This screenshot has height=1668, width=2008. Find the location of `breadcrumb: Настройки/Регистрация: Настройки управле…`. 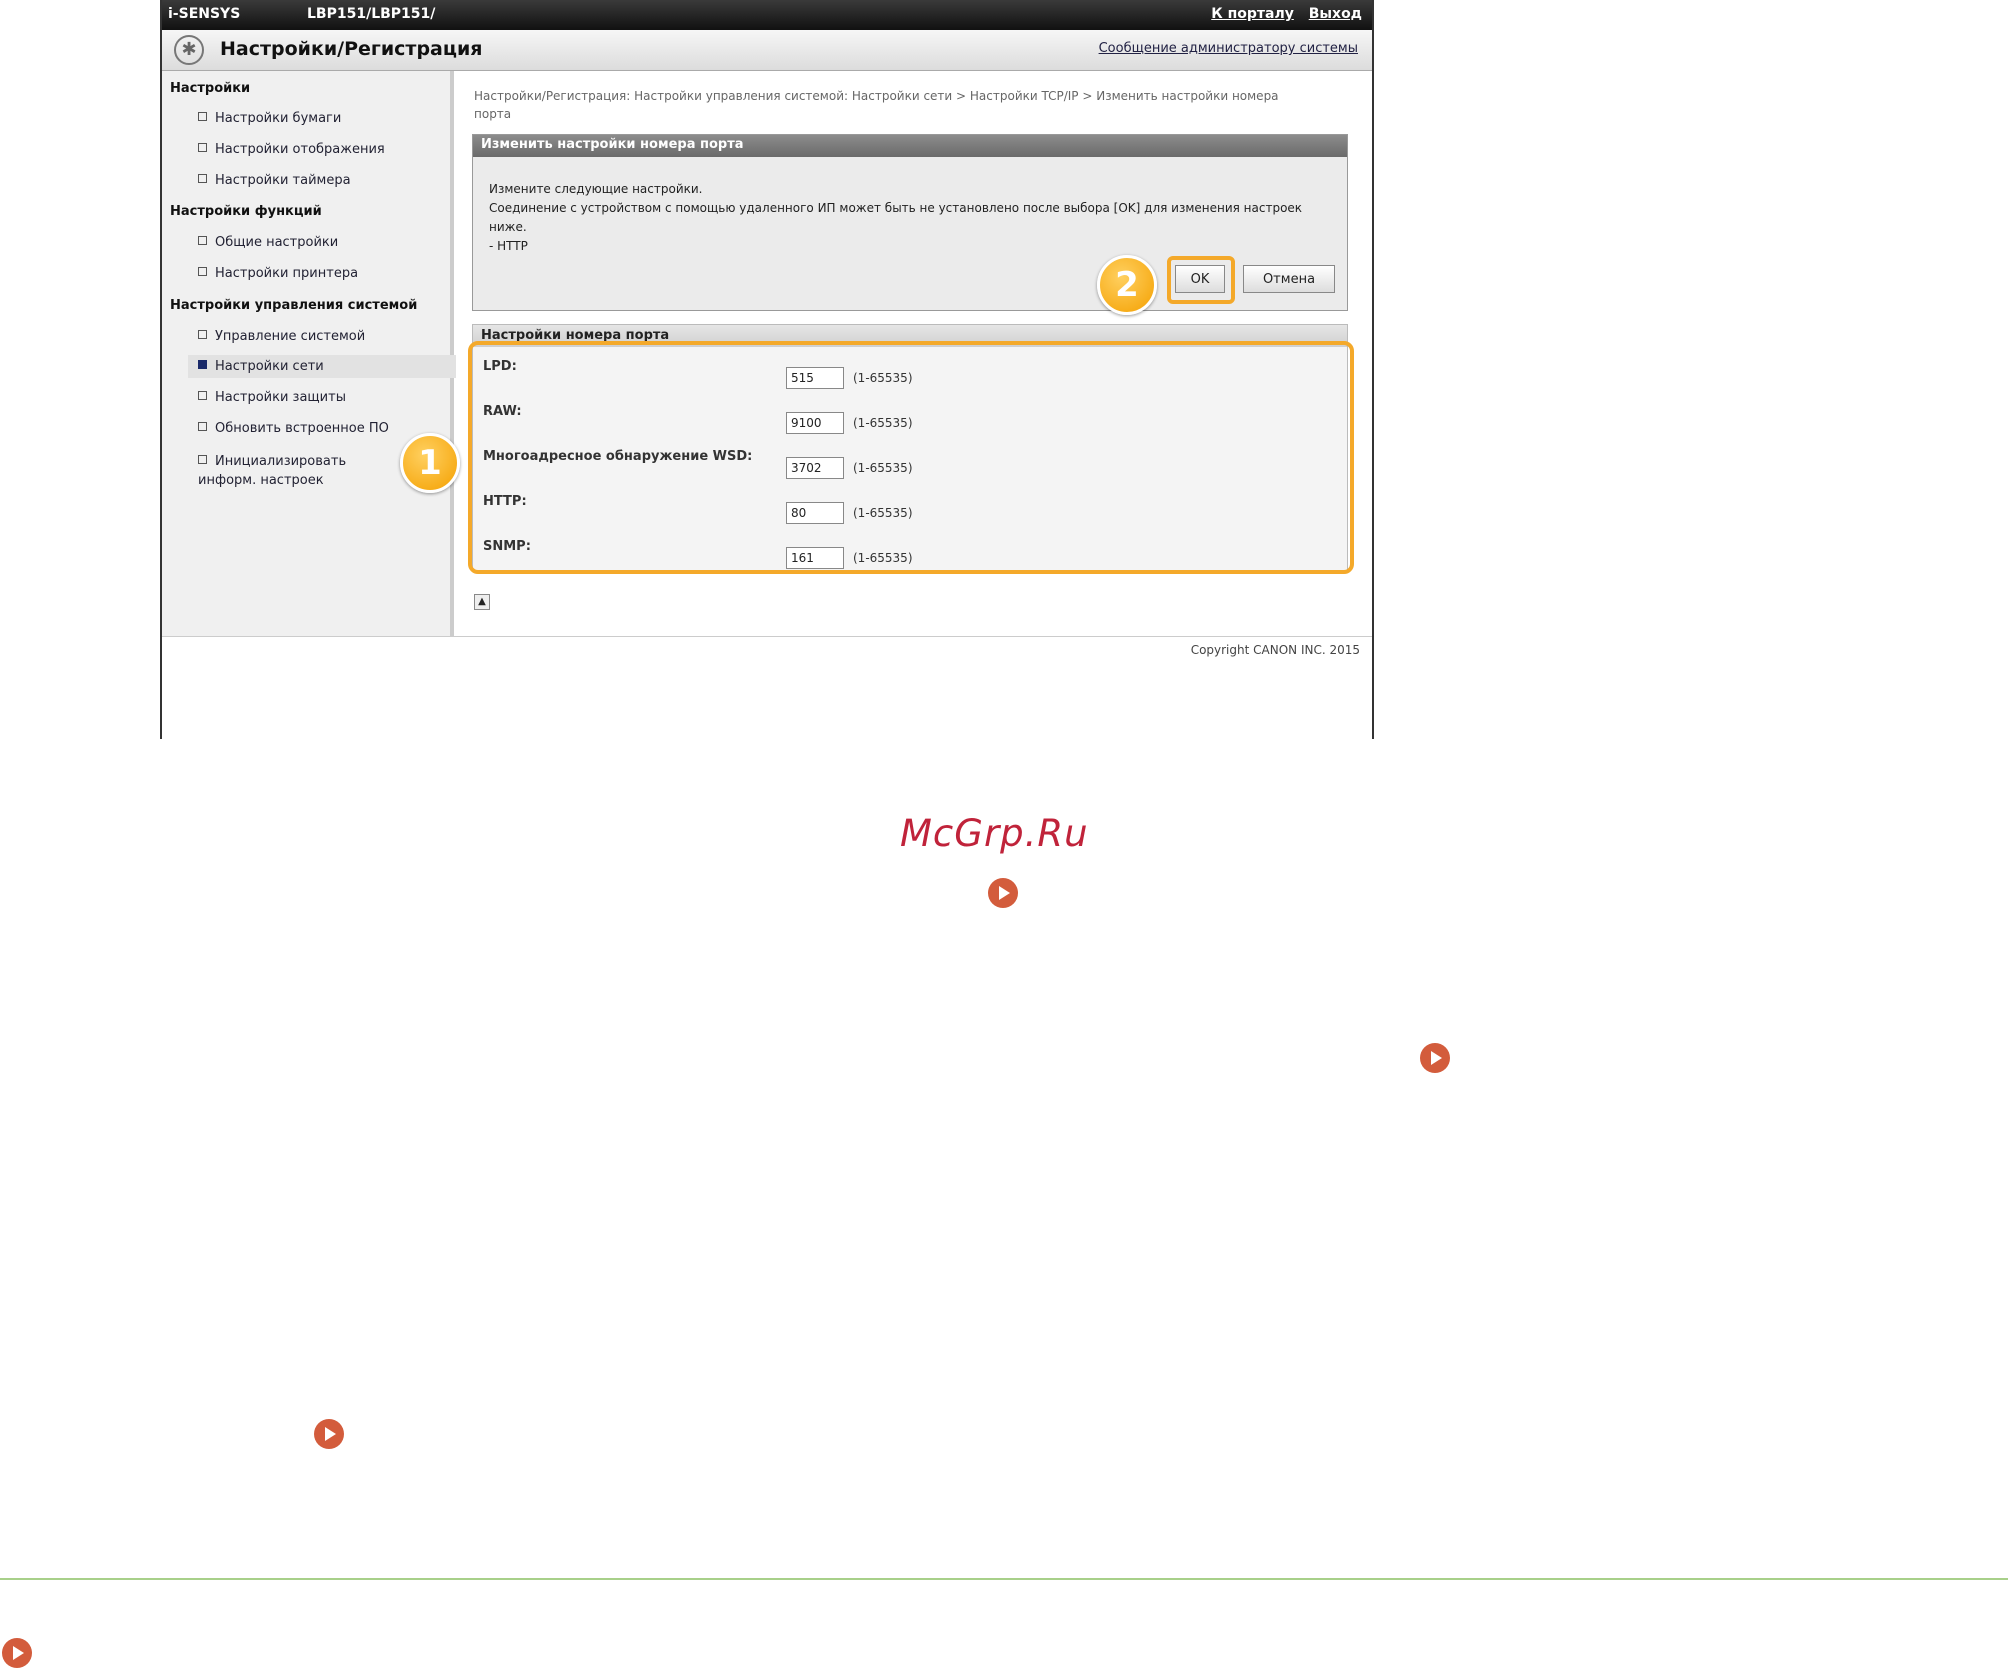

breadcrumb: Настройки/Регистрация: Настройки управле… is located at coordinates (876, 105).